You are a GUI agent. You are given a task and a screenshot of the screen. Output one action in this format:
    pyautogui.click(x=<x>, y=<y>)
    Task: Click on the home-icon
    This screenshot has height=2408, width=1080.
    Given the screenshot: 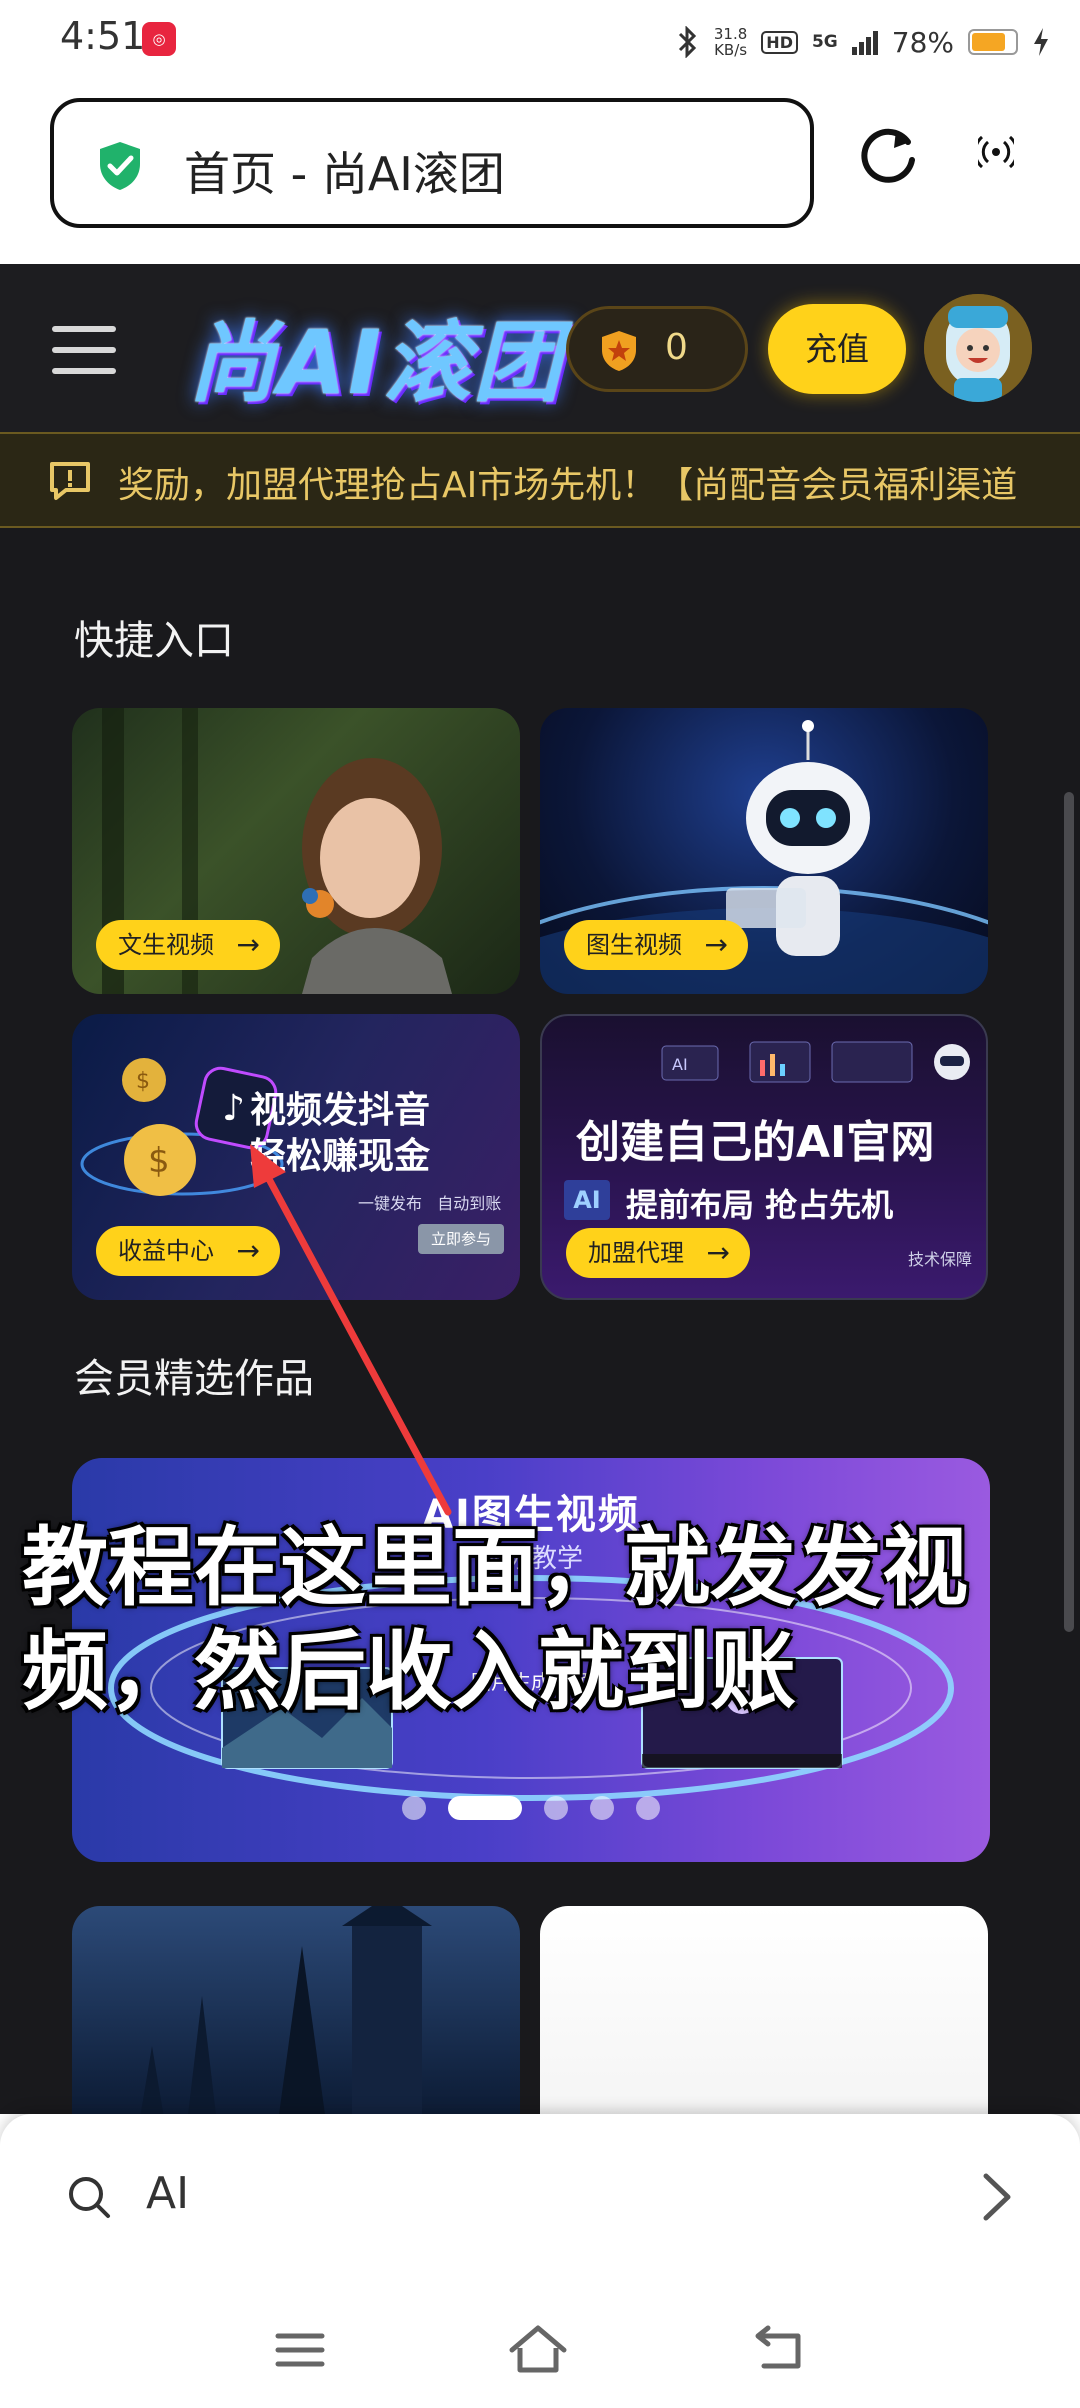 What is the action you would take?
    pyautogui.click(x=538, y=2350)
    